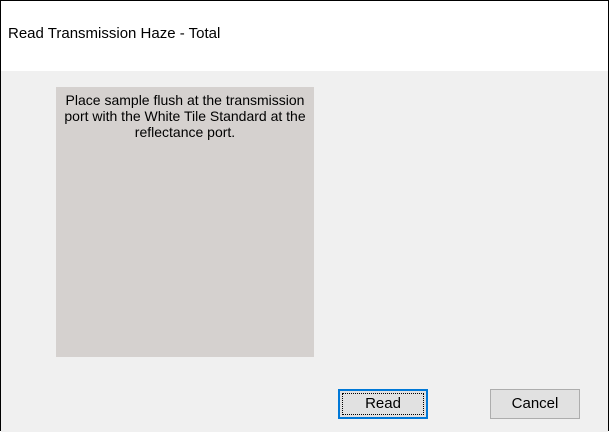 This screenshot has width=611, height=432. I want to click on window-title: Read Transmission Haze - Total, so click(114, 33).